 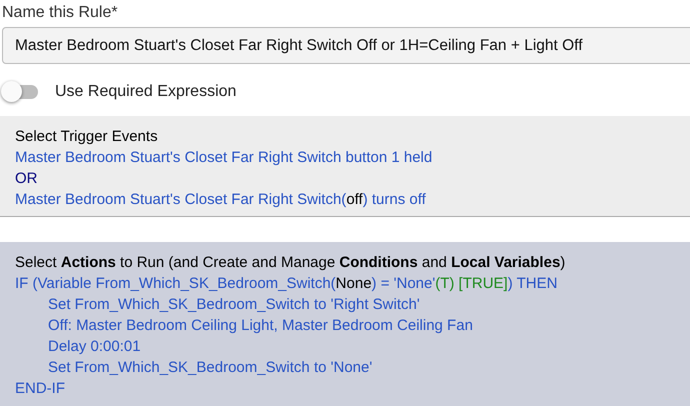 What do you see at coordinates (145, 92) in the screenshot?
I see `toggle-label: Use Required Expression` at bounding box center [145, 92].